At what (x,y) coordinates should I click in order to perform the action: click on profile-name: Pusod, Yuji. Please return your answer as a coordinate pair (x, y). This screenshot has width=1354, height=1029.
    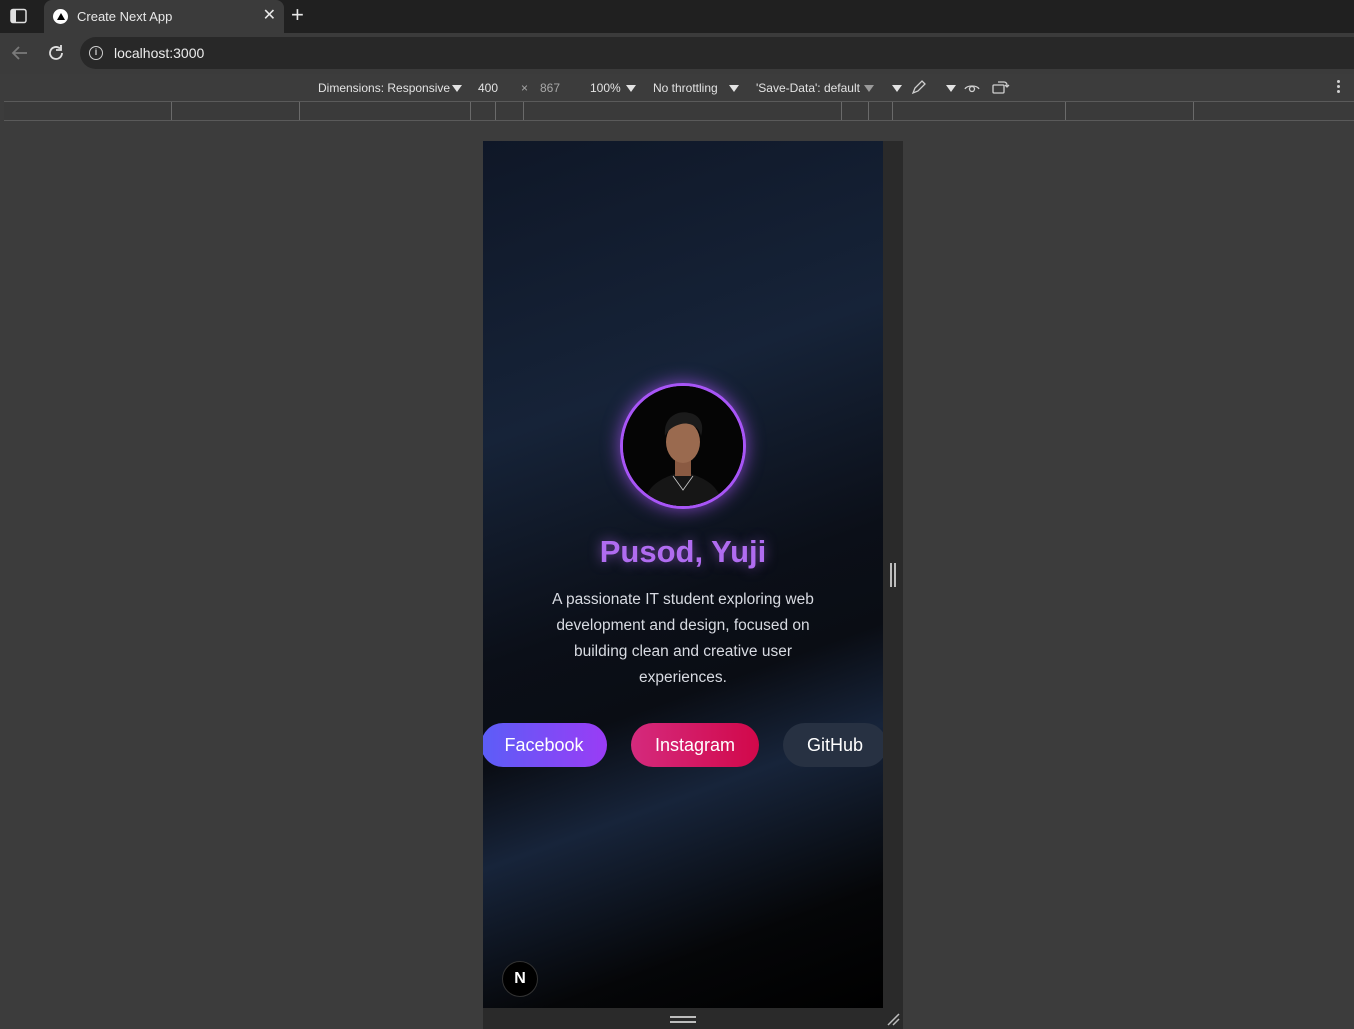
    Looking at the image, I should click on (683, 551).